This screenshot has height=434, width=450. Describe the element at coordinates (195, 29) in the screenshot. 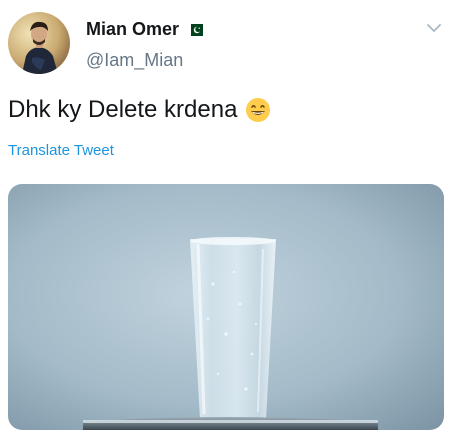

I see `pakistan-flag-icon` at that location.